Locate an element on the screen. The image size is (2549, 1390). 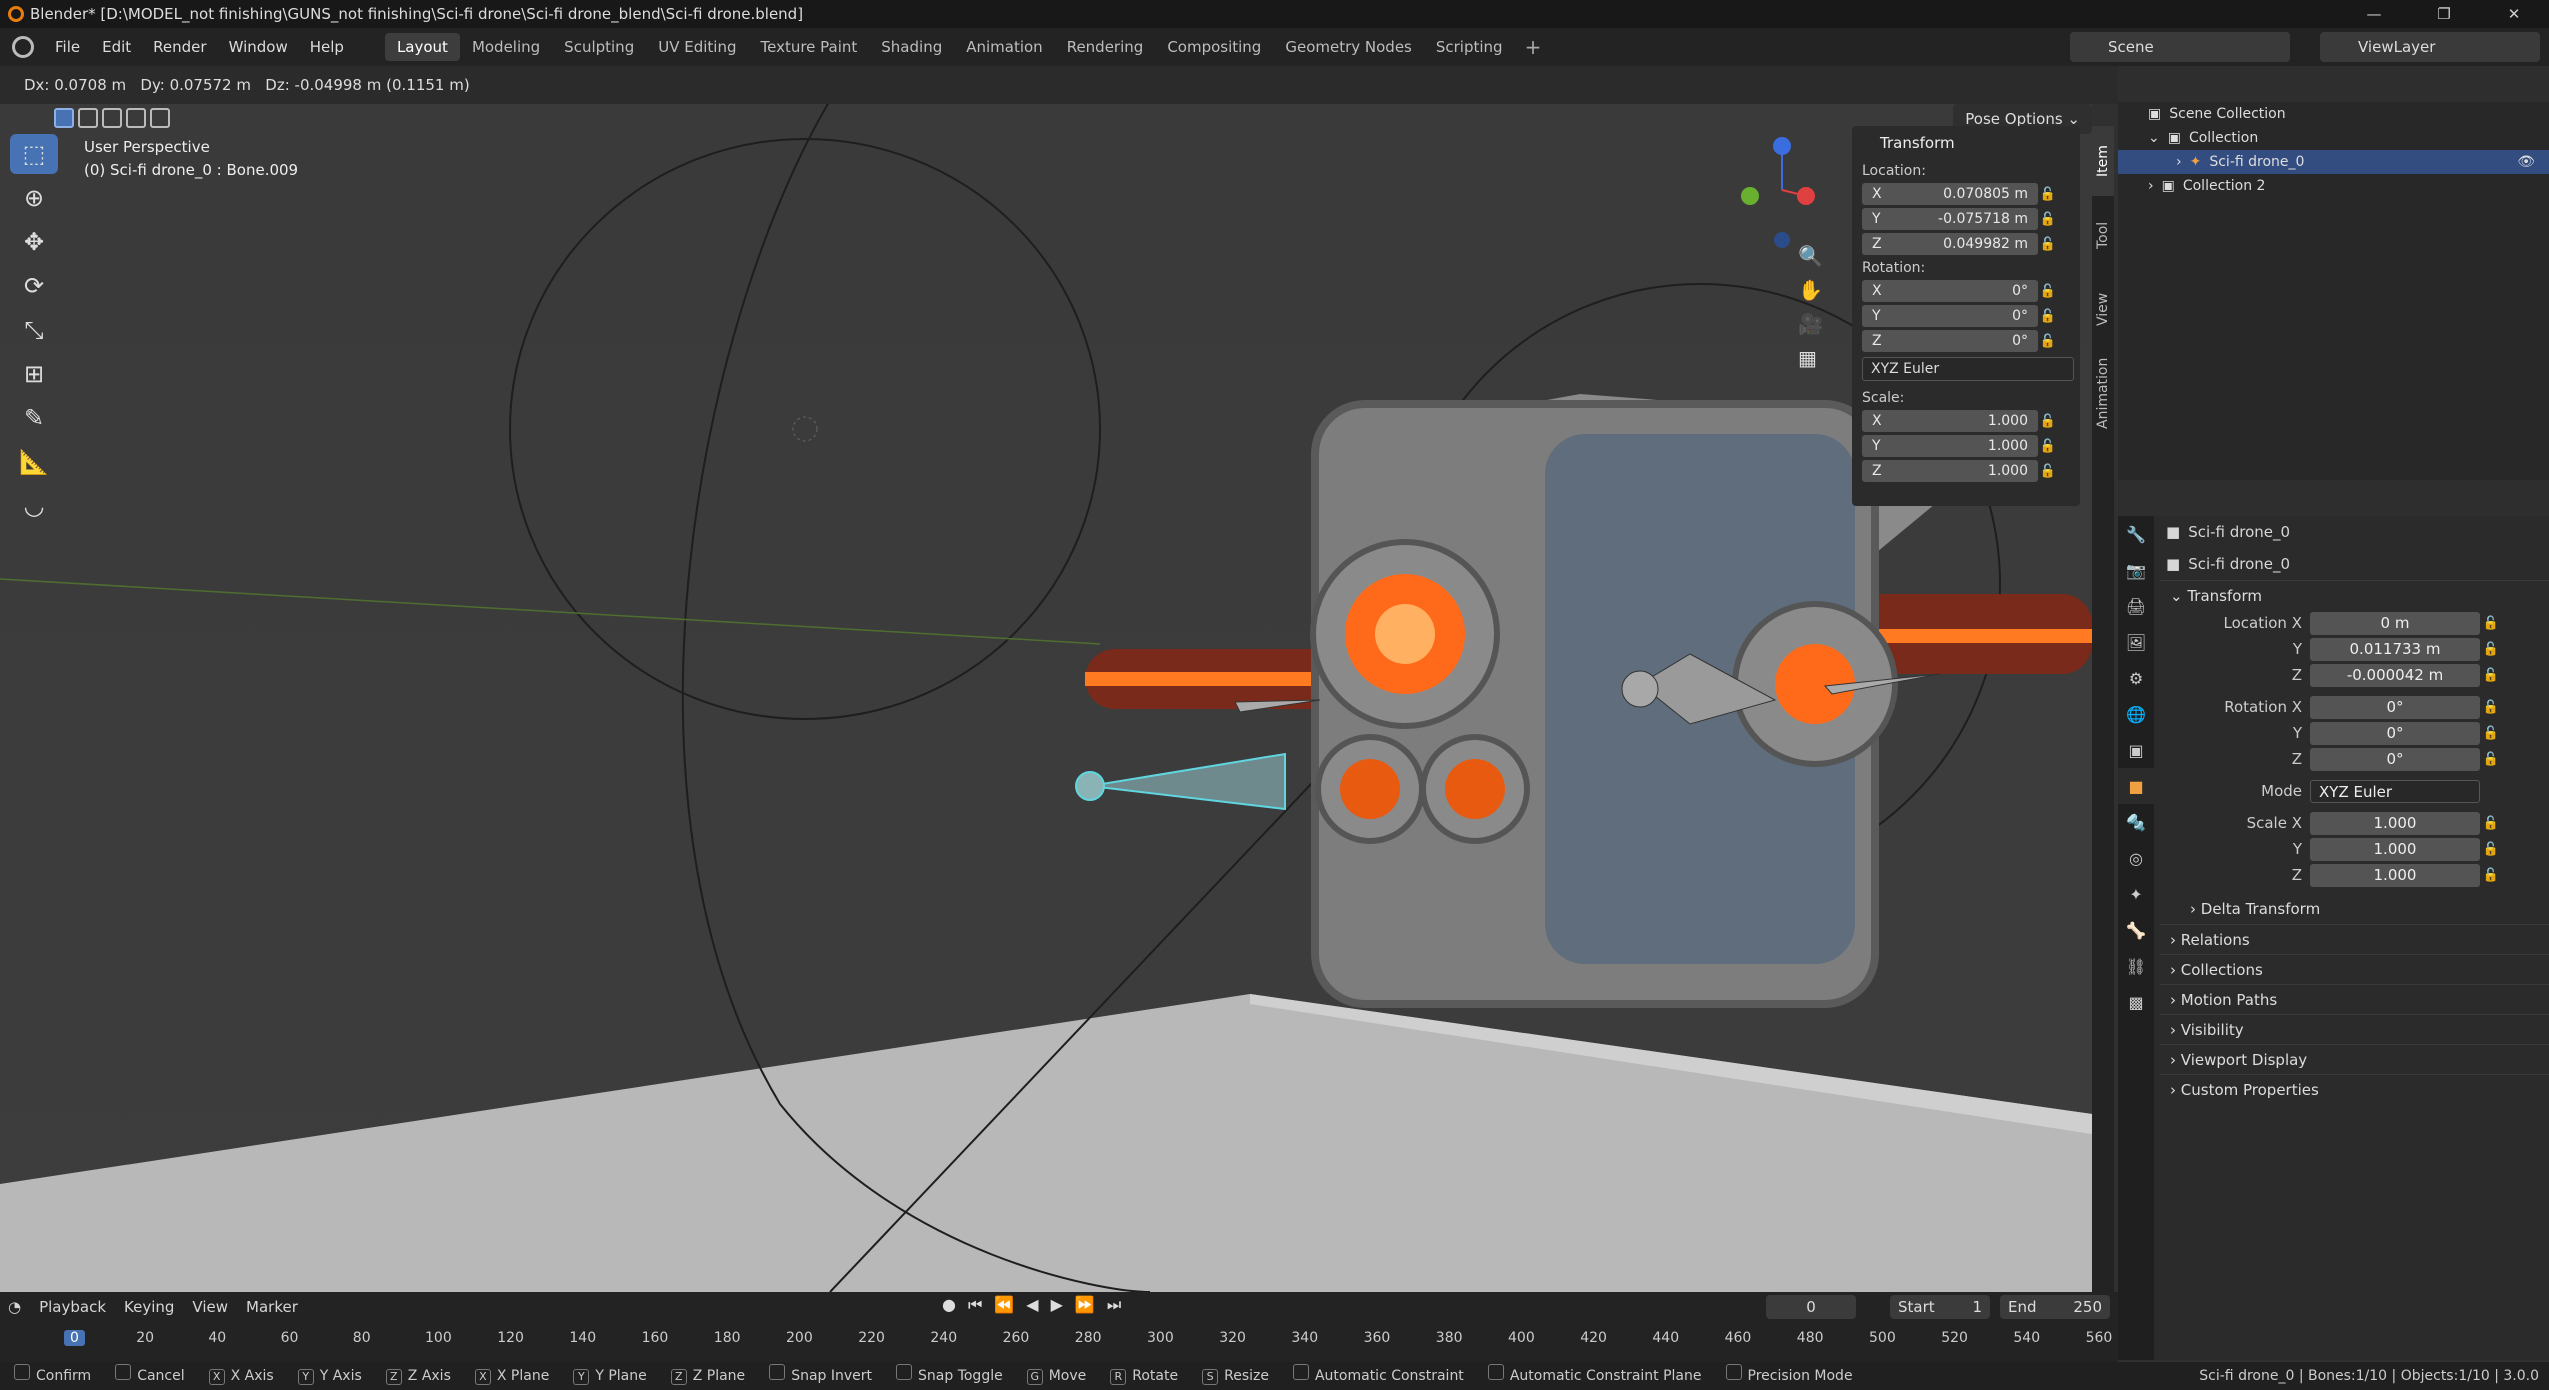
rotate-tool: ⟳ is located at coordinates (34, 286).